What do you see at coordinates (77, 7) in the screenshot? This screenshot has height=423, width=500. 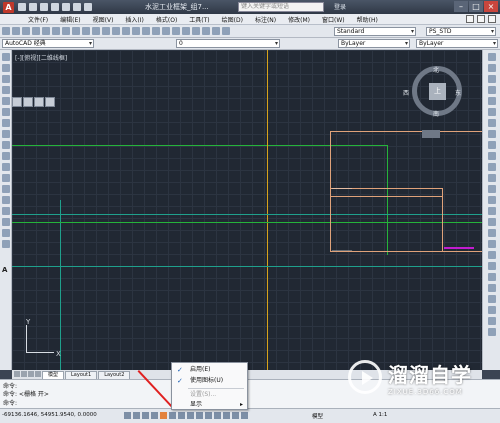 I see `undo-icon` at bounding box center [77, 7].